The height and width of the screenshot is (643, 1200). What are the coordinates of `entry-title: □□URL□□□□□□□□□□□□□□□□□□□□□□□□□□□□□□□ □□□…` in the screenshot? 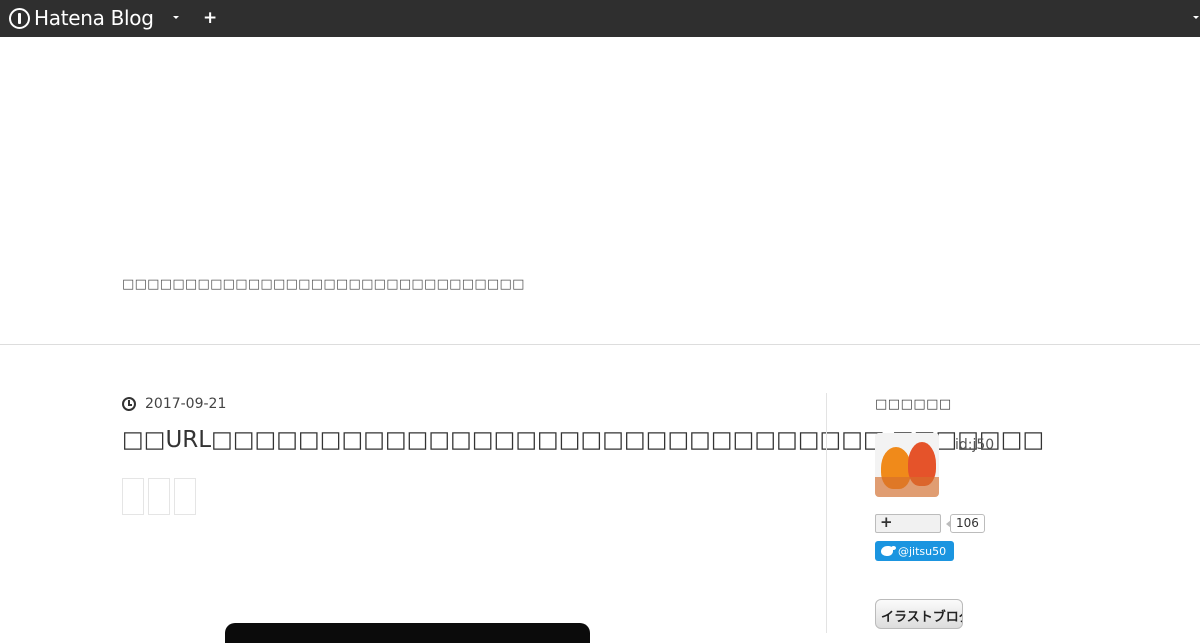 It's located at (583, 440).